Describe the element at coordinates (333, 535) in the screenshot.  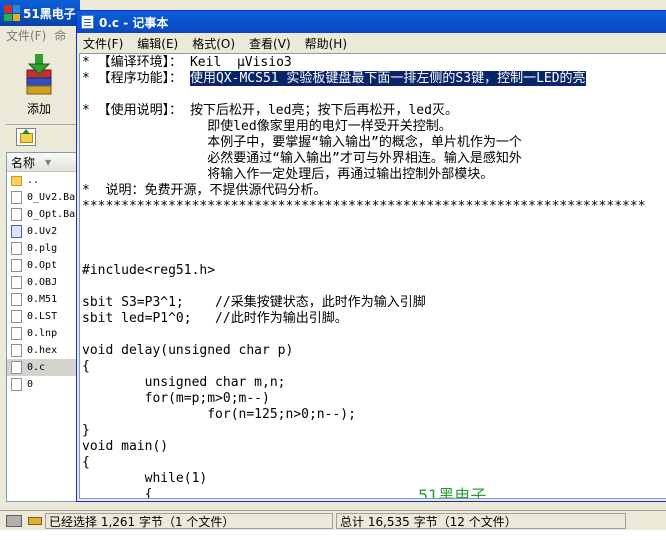
I see `bottom-strip` at that location.